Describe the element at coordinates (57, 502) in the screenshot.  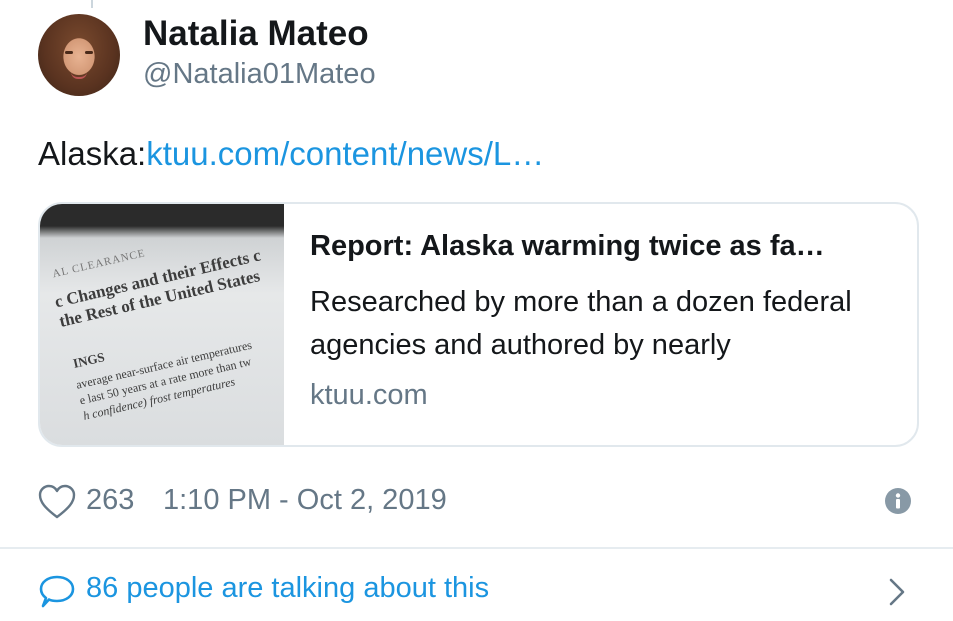
I see `heart-icon` at that location.